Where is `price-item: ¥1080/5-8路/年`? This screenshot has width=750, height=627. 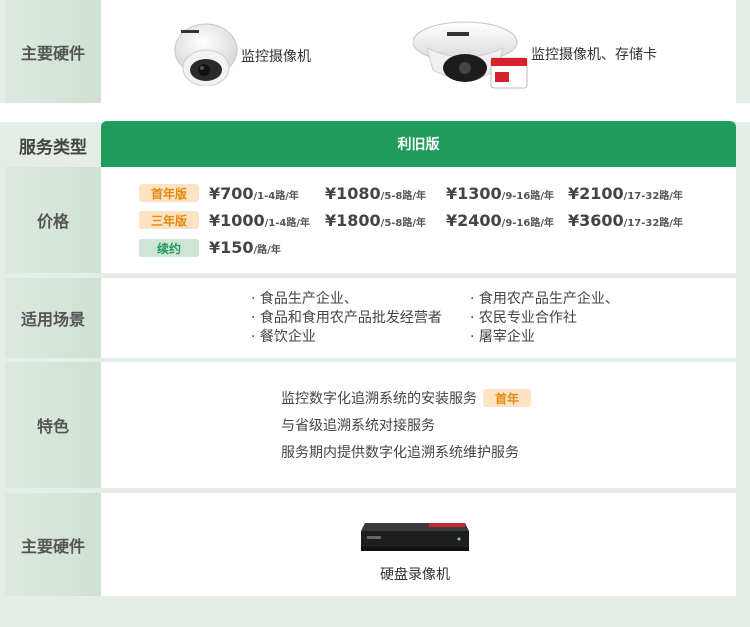 price-item: ¥1080/5-8路/年 is located at coordinates (375, 193).